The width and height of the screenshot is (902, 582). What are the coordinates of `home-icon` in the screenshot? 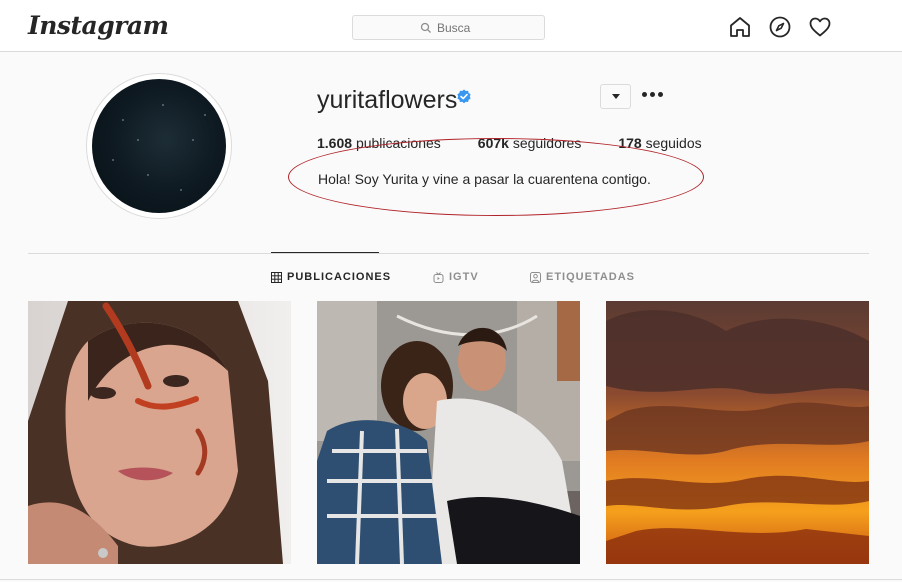 It's located at (740, 27).